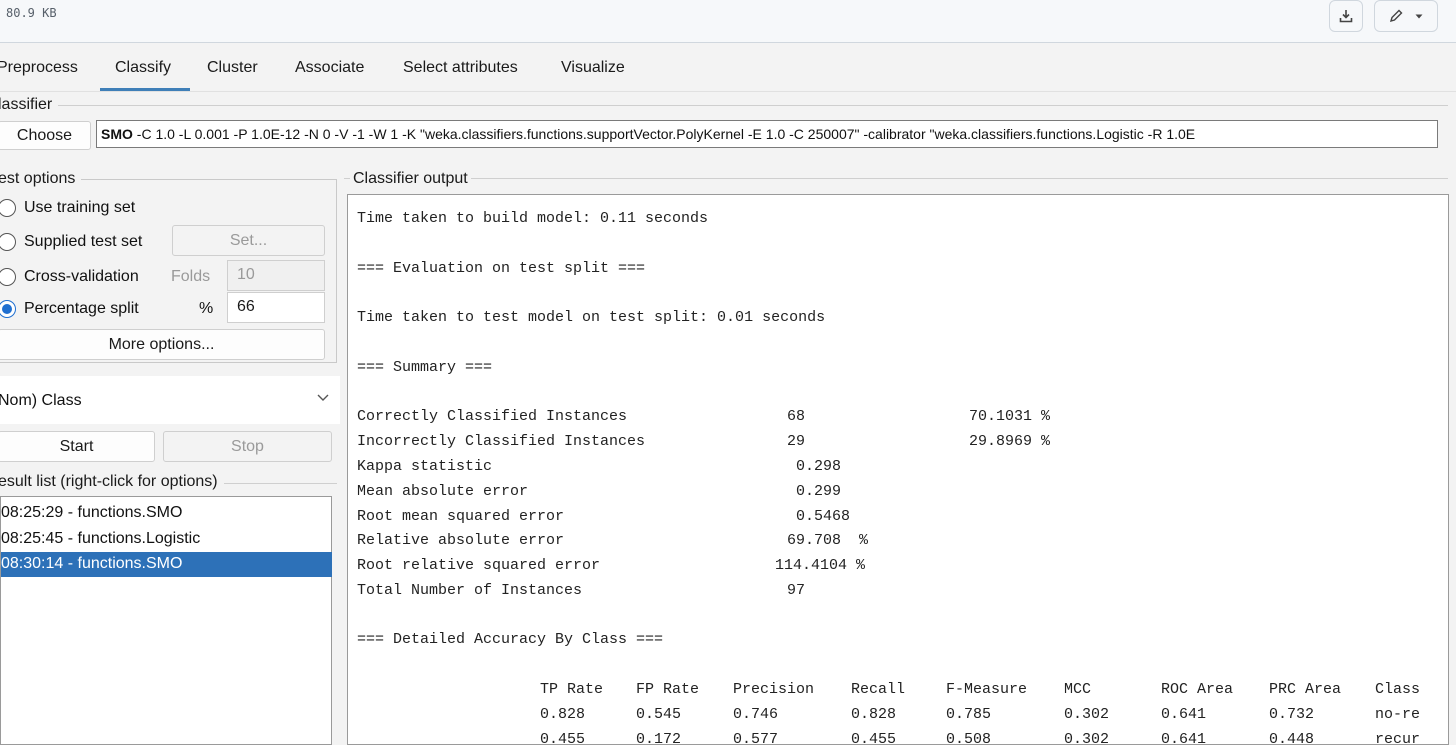 The width and height of the screenshot is (1456, 745). I want to click on pencil-icon, so click(1396, 16).